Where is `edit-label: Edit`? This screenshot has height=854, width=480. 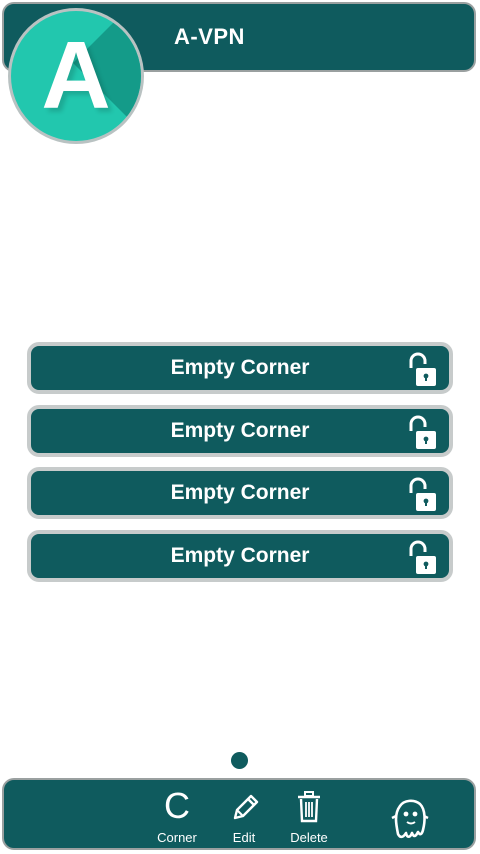 edit-label: Edit is located at coordinates (244, 837).